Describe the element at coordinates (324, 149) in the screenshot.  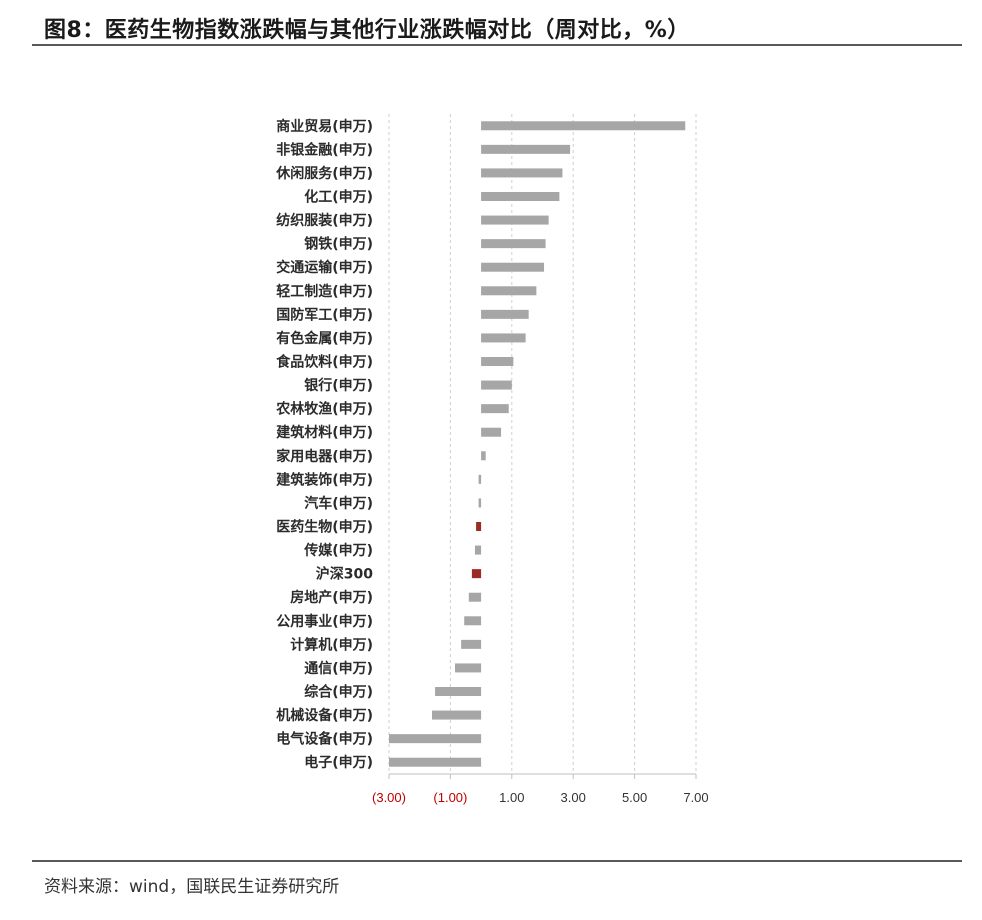
I see `category-label-1: 非银金融(申万)` at that location.